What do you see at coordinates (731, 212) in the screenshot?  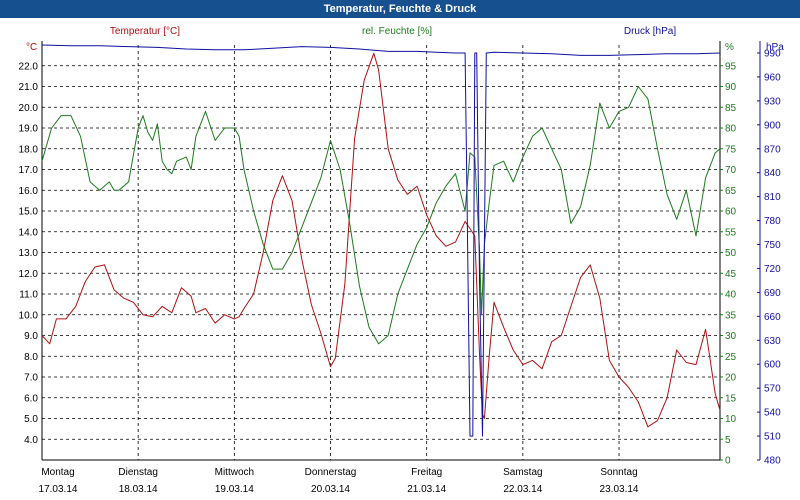 I see `humidity-tick-label: 60` at bounding box center [731, 212].